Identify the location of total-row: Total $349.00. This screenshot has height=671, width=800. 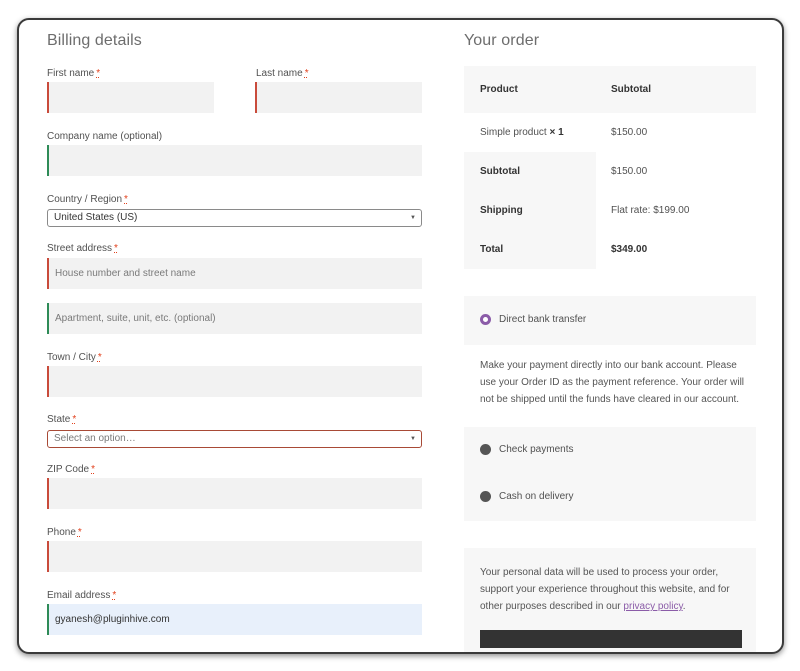
(610, 249).